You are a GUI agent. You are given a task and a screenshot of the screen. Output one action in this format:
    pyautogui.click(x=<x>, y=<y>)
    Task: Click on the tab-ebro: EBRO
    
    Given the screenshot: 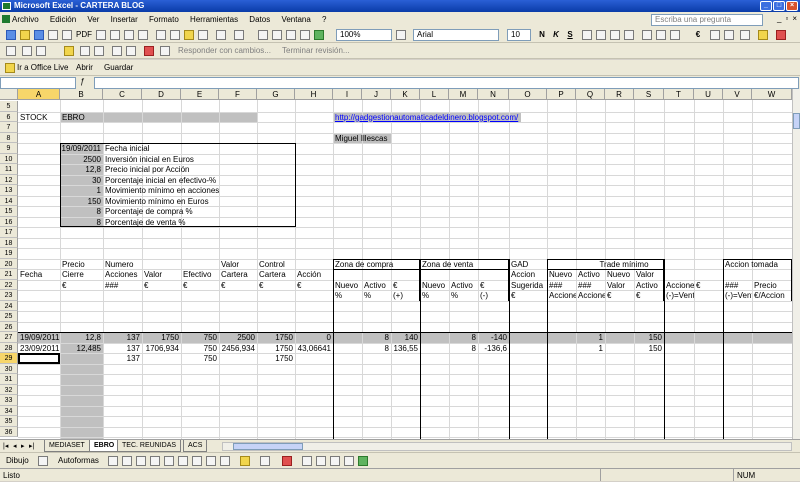 What is the action you would take?
    pyautogui.click(x=104, y=446)
    